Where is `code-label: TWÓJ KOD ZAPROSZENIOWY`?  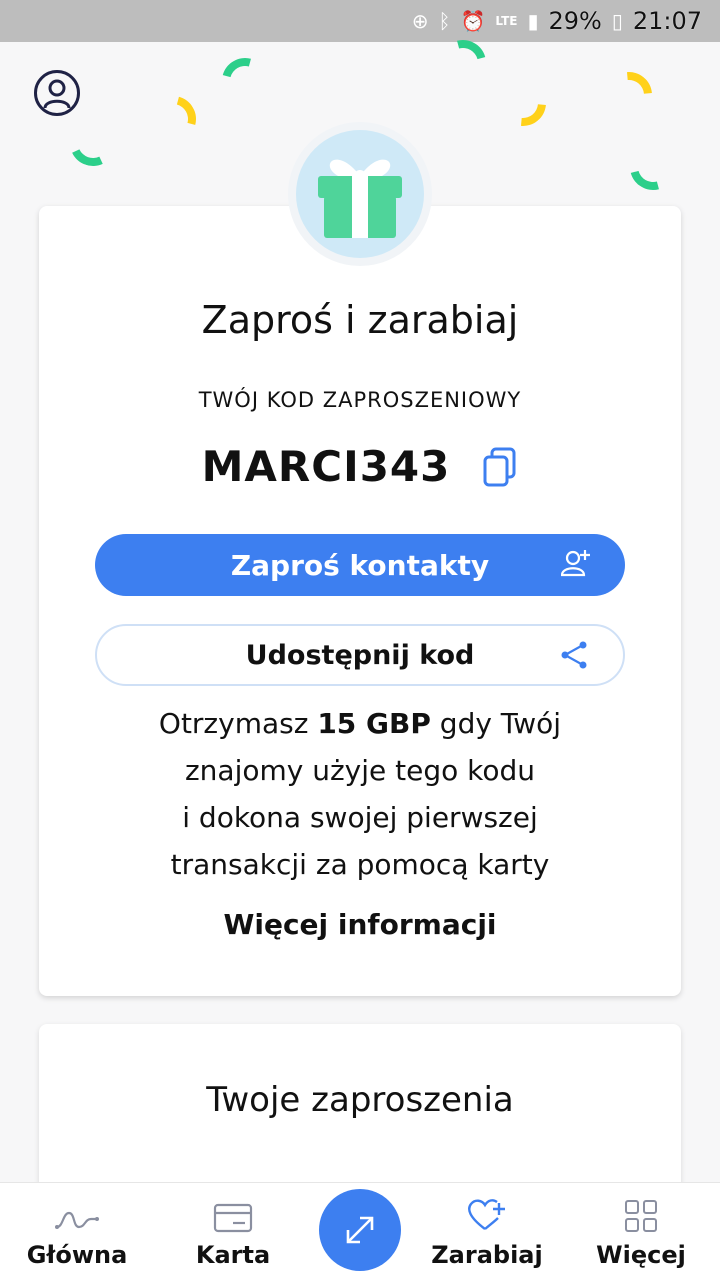
code-label: TWÓJ KOD ZAPROSZENIOWY is located at coordinates (360, 400).